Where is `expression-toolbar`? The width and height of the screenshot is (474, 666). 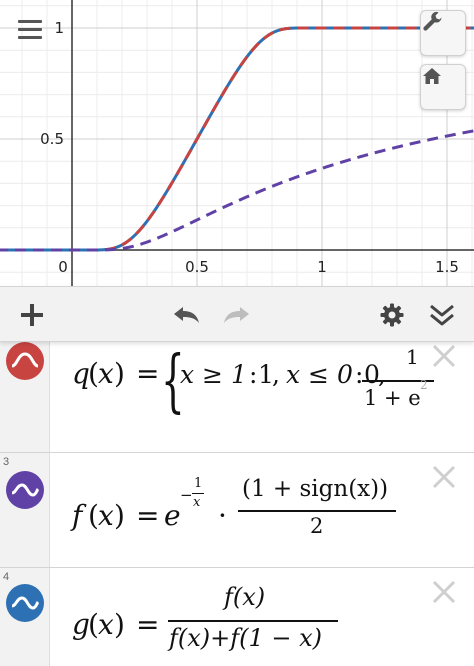 expression-toolbar is located at coordinates (237, 314).